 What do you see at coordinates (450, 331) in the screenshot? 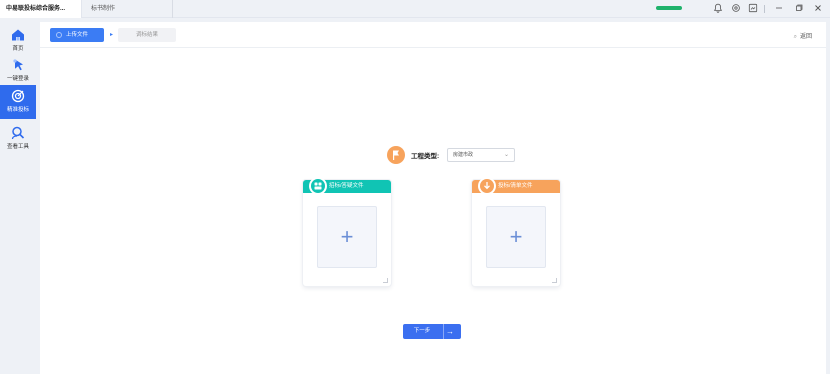
I see `arrow-right-icon: →` at bounding box center [450, 331].